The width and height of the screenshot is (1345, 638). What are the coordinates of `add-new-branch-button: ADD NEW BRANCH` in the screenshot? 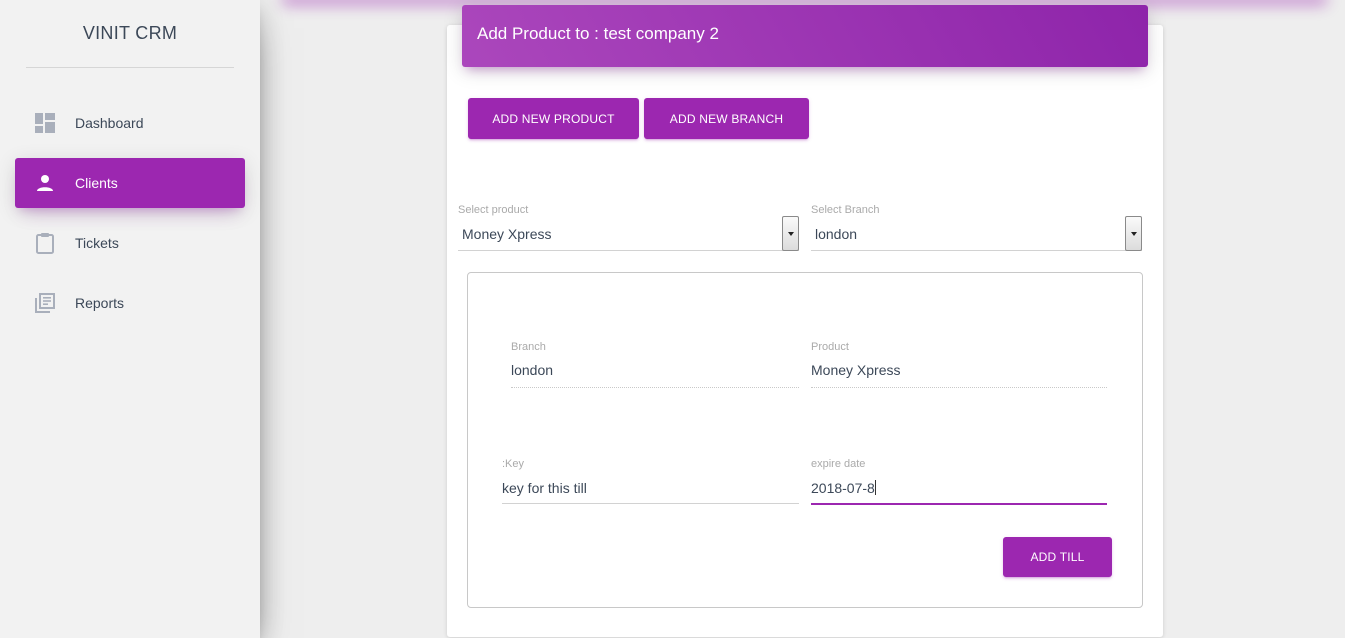 It's located at (726, 118).